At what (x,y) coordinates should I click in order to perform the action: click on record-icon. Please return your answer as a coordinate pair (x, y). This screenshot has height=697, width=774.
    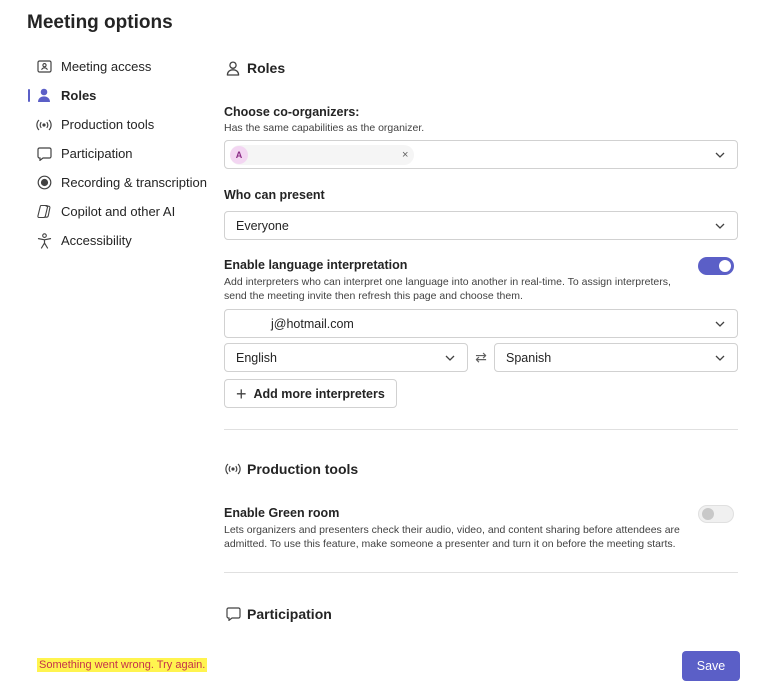
    Looking at the image, I should click on (44, 183).